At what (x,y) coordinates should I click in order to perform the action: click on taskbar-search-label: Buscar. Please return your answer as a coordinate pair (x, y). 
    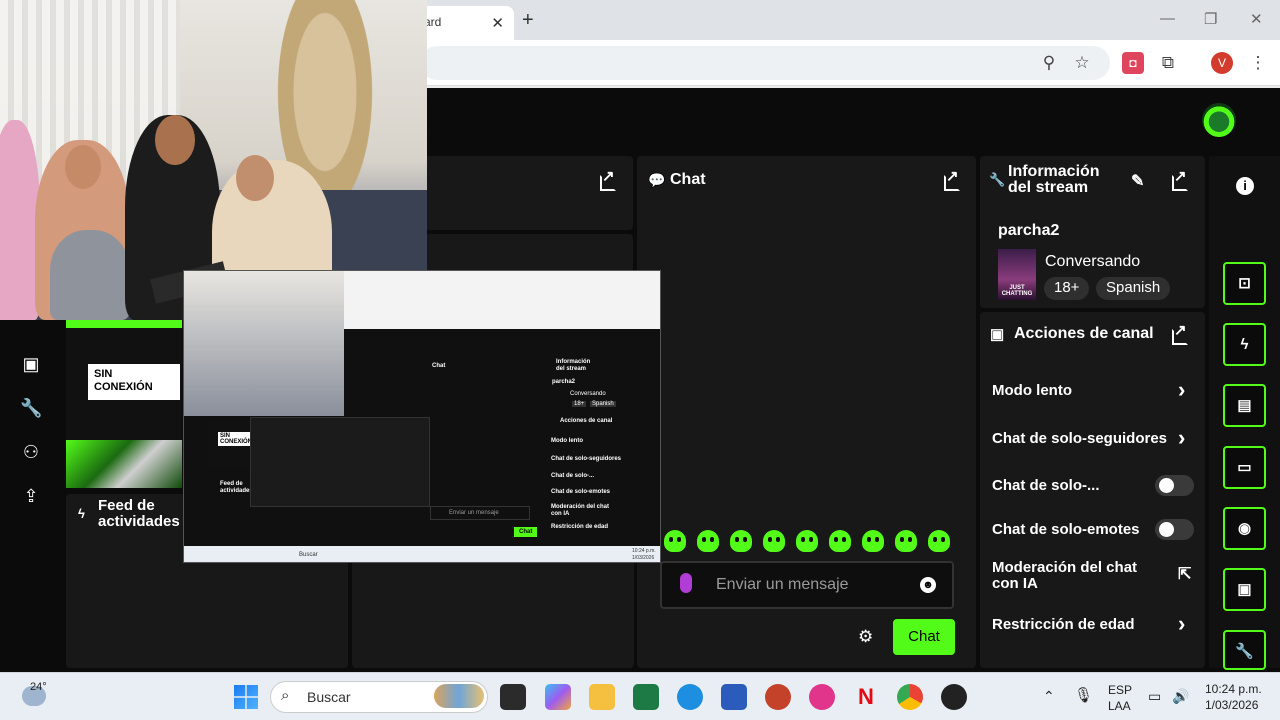
    Looking at the image, I should click on (329, 697).